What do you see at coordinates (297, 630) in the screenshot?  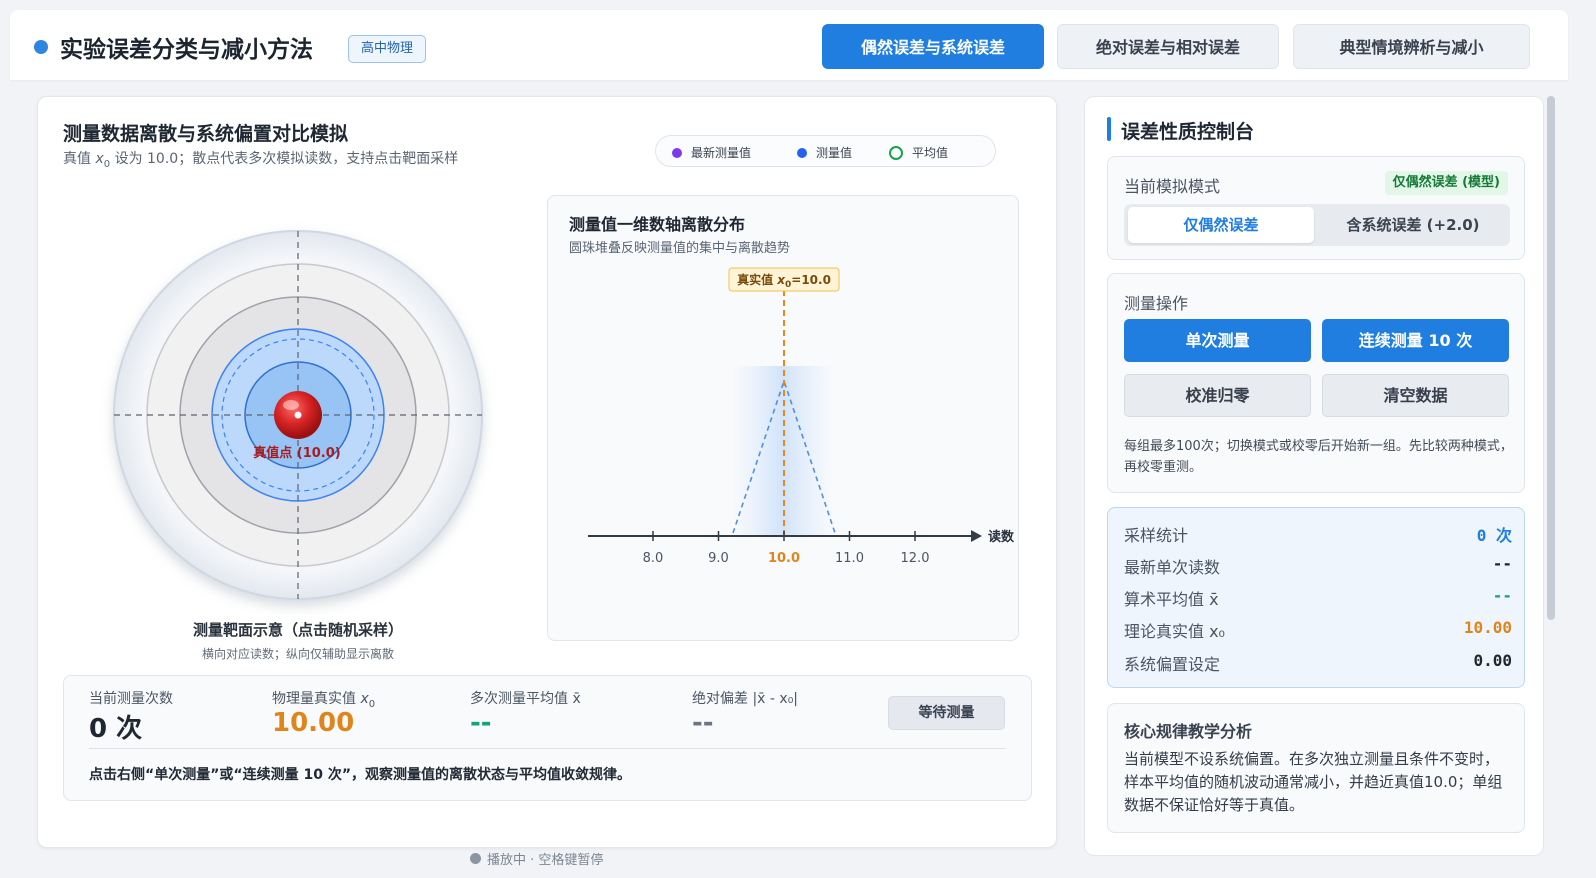 I see `target-caption: 测量靶面示意（点击随机采样）` at bounding box center [297, 630].